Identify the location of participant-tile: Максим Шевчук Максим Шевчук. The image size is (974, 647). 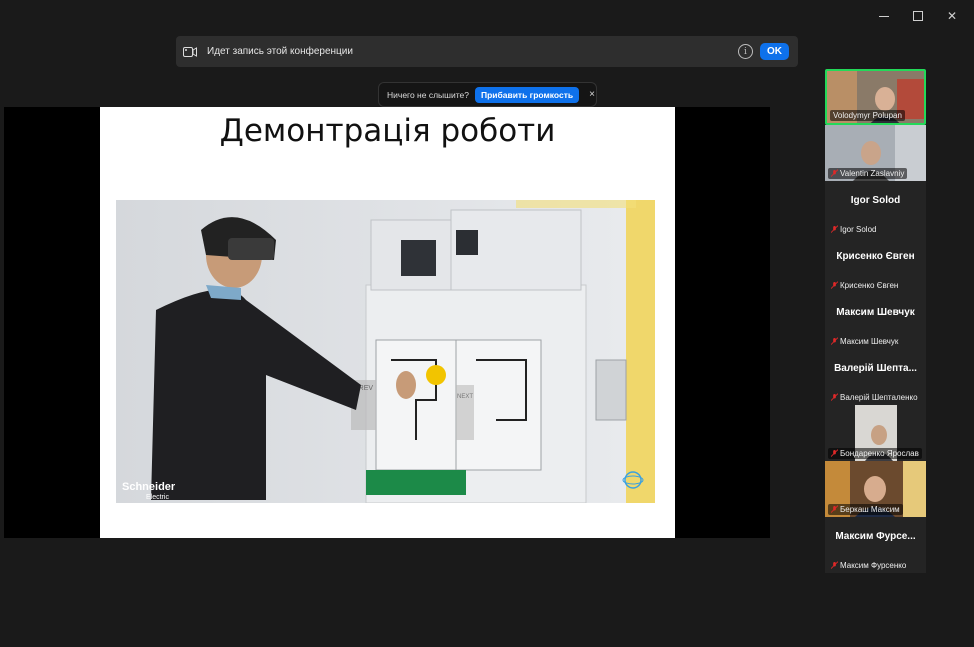
(875, 321).